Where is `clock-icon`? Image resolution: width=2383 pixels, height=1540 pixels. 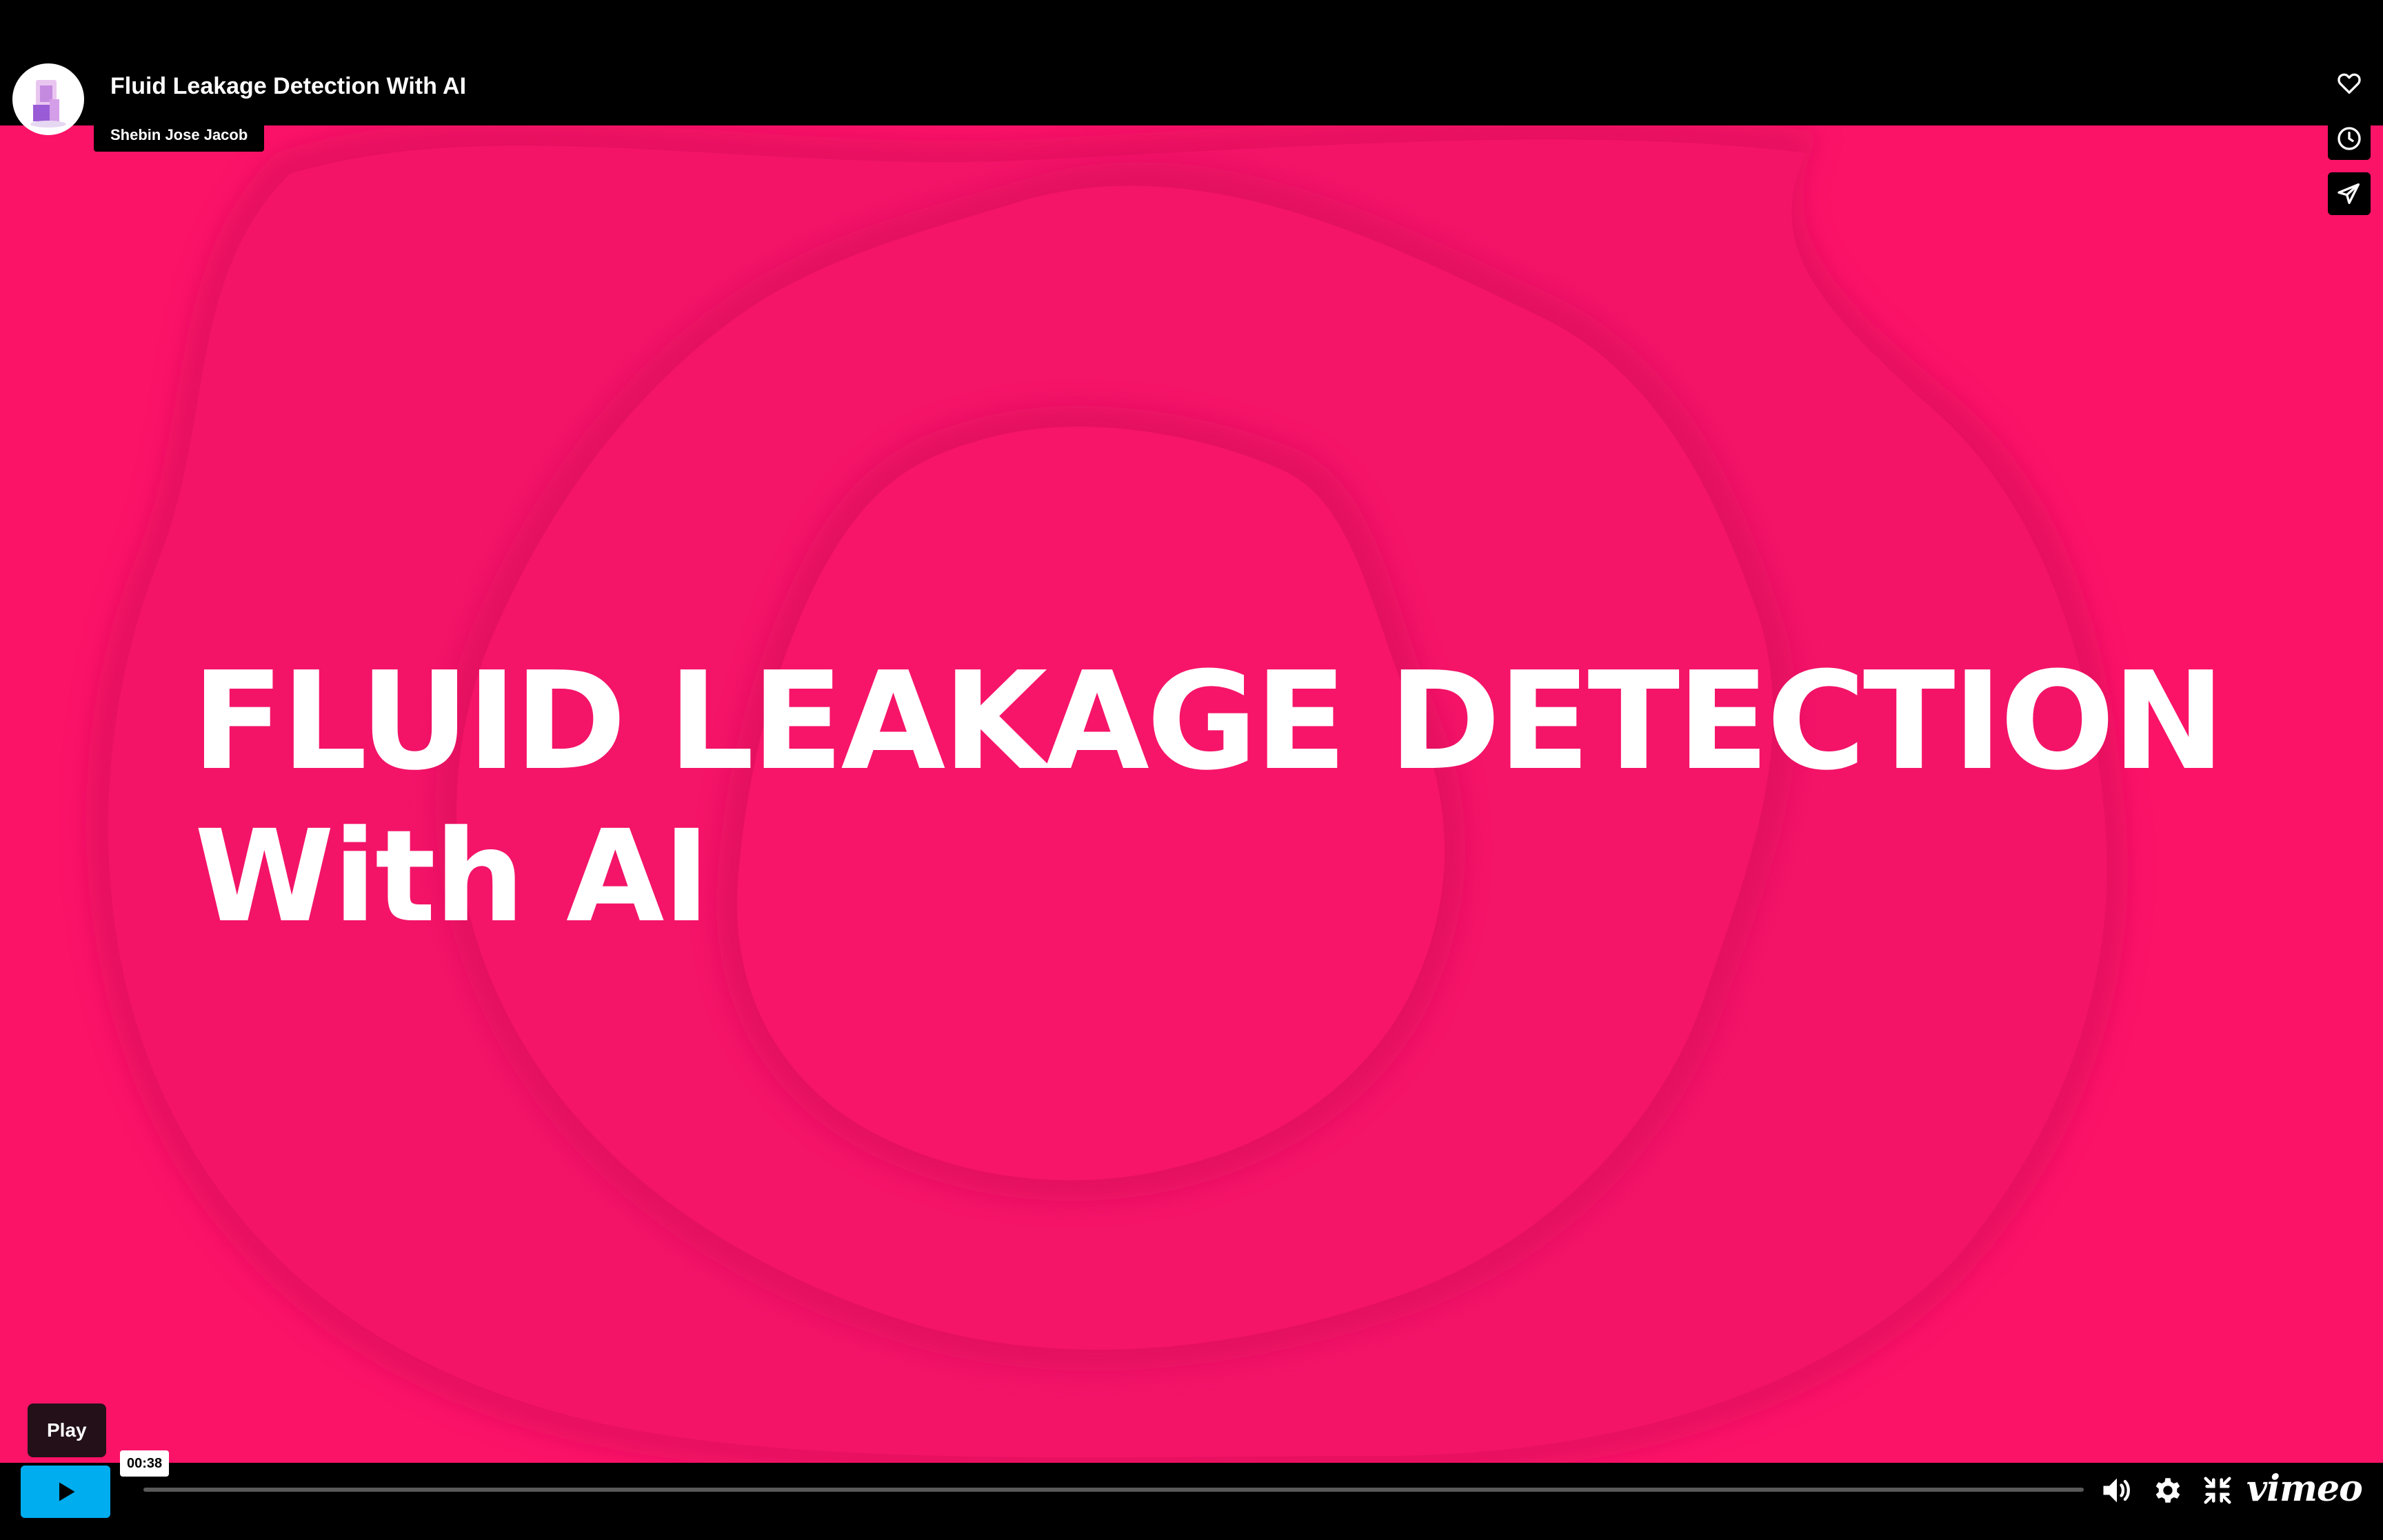
clock-icon is located at coordinates (2349, 138).